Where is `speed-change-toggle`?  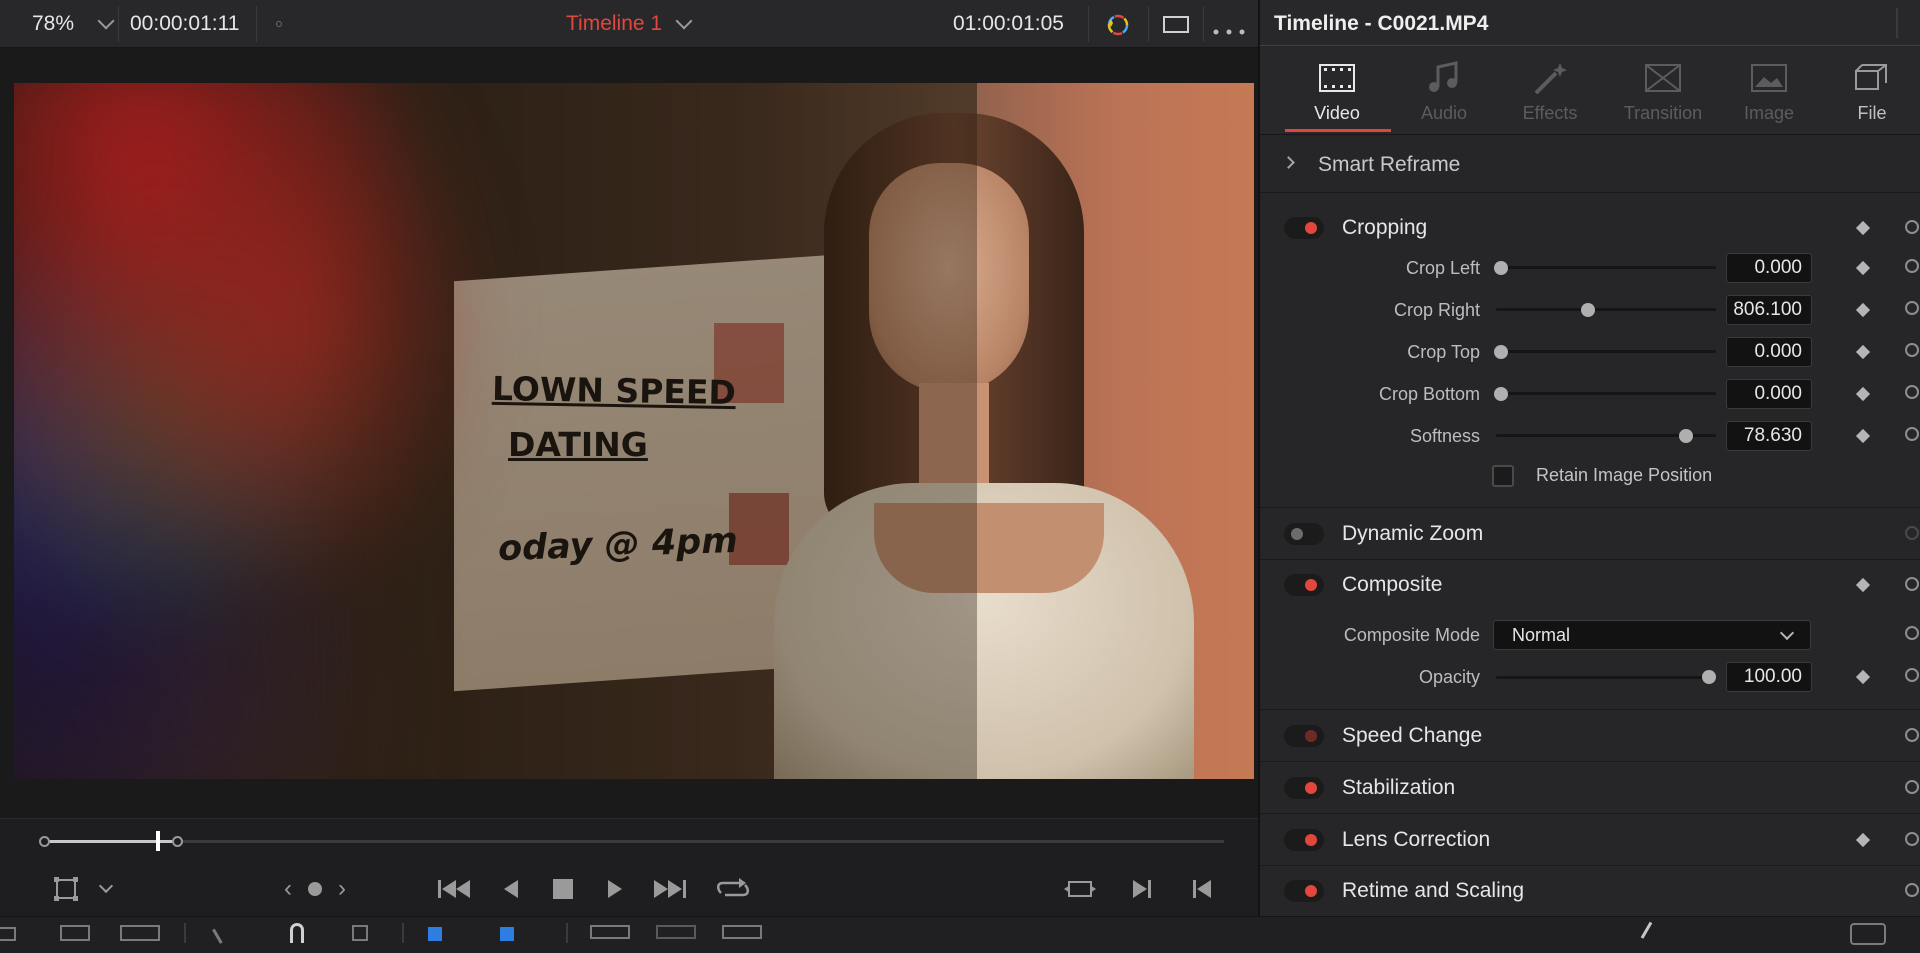
speed-change-toggle is located at coordinates (1304, 736).